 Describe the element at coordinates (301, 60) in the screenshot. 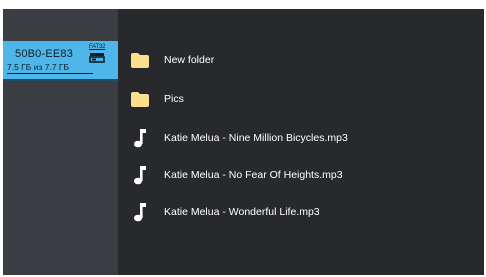

I see `list-item: New folder` at that location.